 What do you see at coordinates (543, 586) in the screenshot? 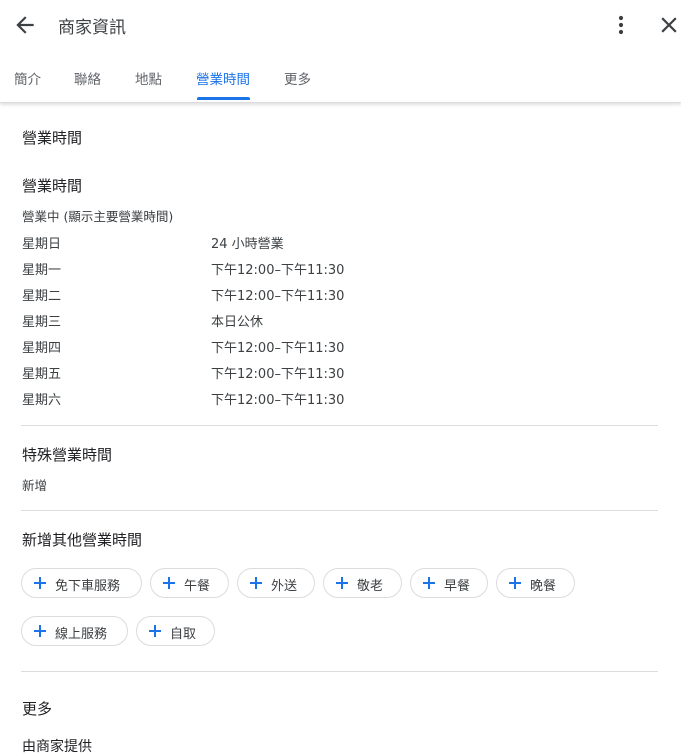
I see `chip-label: 晚餐` at bounding box center [543, 586].